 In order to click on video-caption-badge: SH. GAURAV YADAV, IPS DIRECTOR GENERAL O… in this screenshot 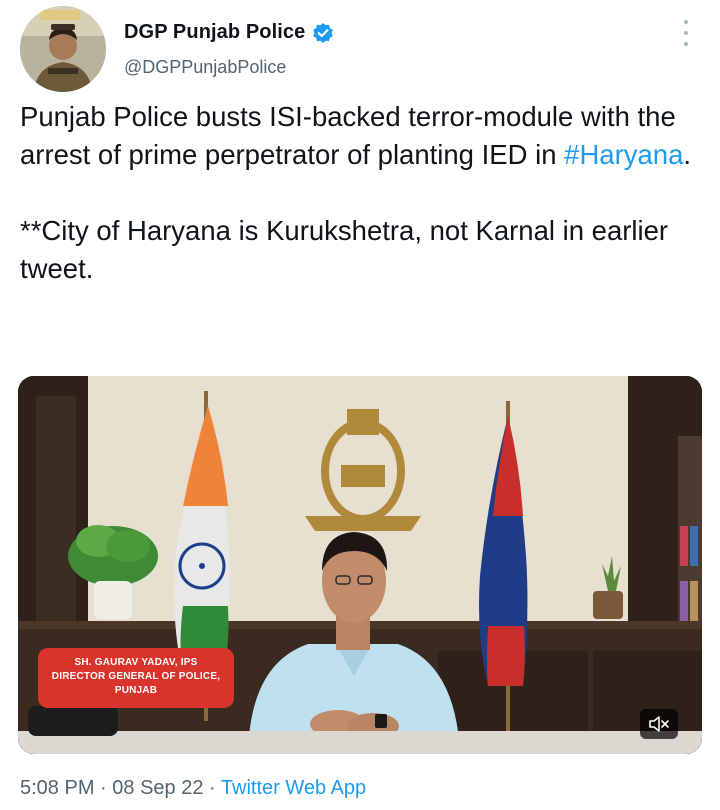, I will do `click(136, 678)`.